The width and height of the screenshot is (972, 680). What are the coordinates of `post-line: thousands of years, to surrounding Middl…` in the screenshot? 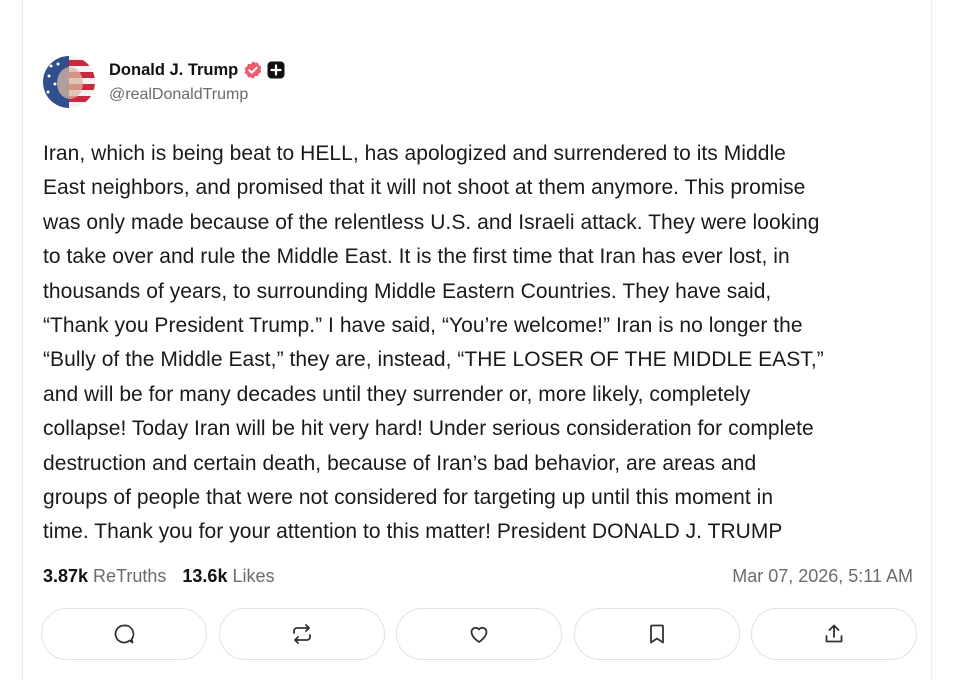 It's located at (407, 291).